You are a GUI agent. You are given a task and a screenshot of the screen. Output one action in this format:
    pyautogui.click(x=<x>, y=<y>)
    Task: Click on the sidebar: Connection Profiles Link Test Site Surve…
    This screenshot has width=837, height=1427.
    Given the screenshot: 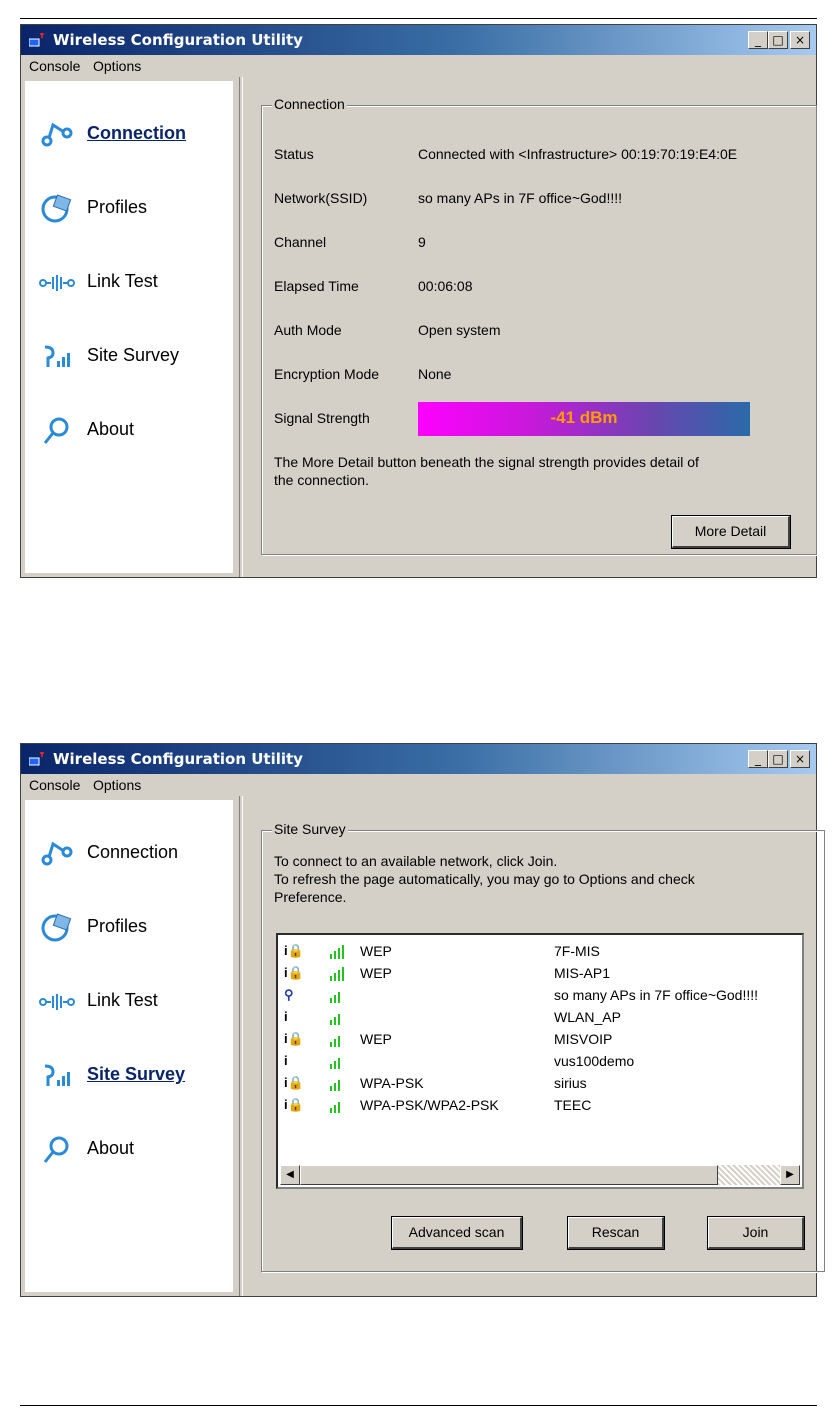 What is the action you would take?
    pyautogui.click(x=129, y=1046)
    